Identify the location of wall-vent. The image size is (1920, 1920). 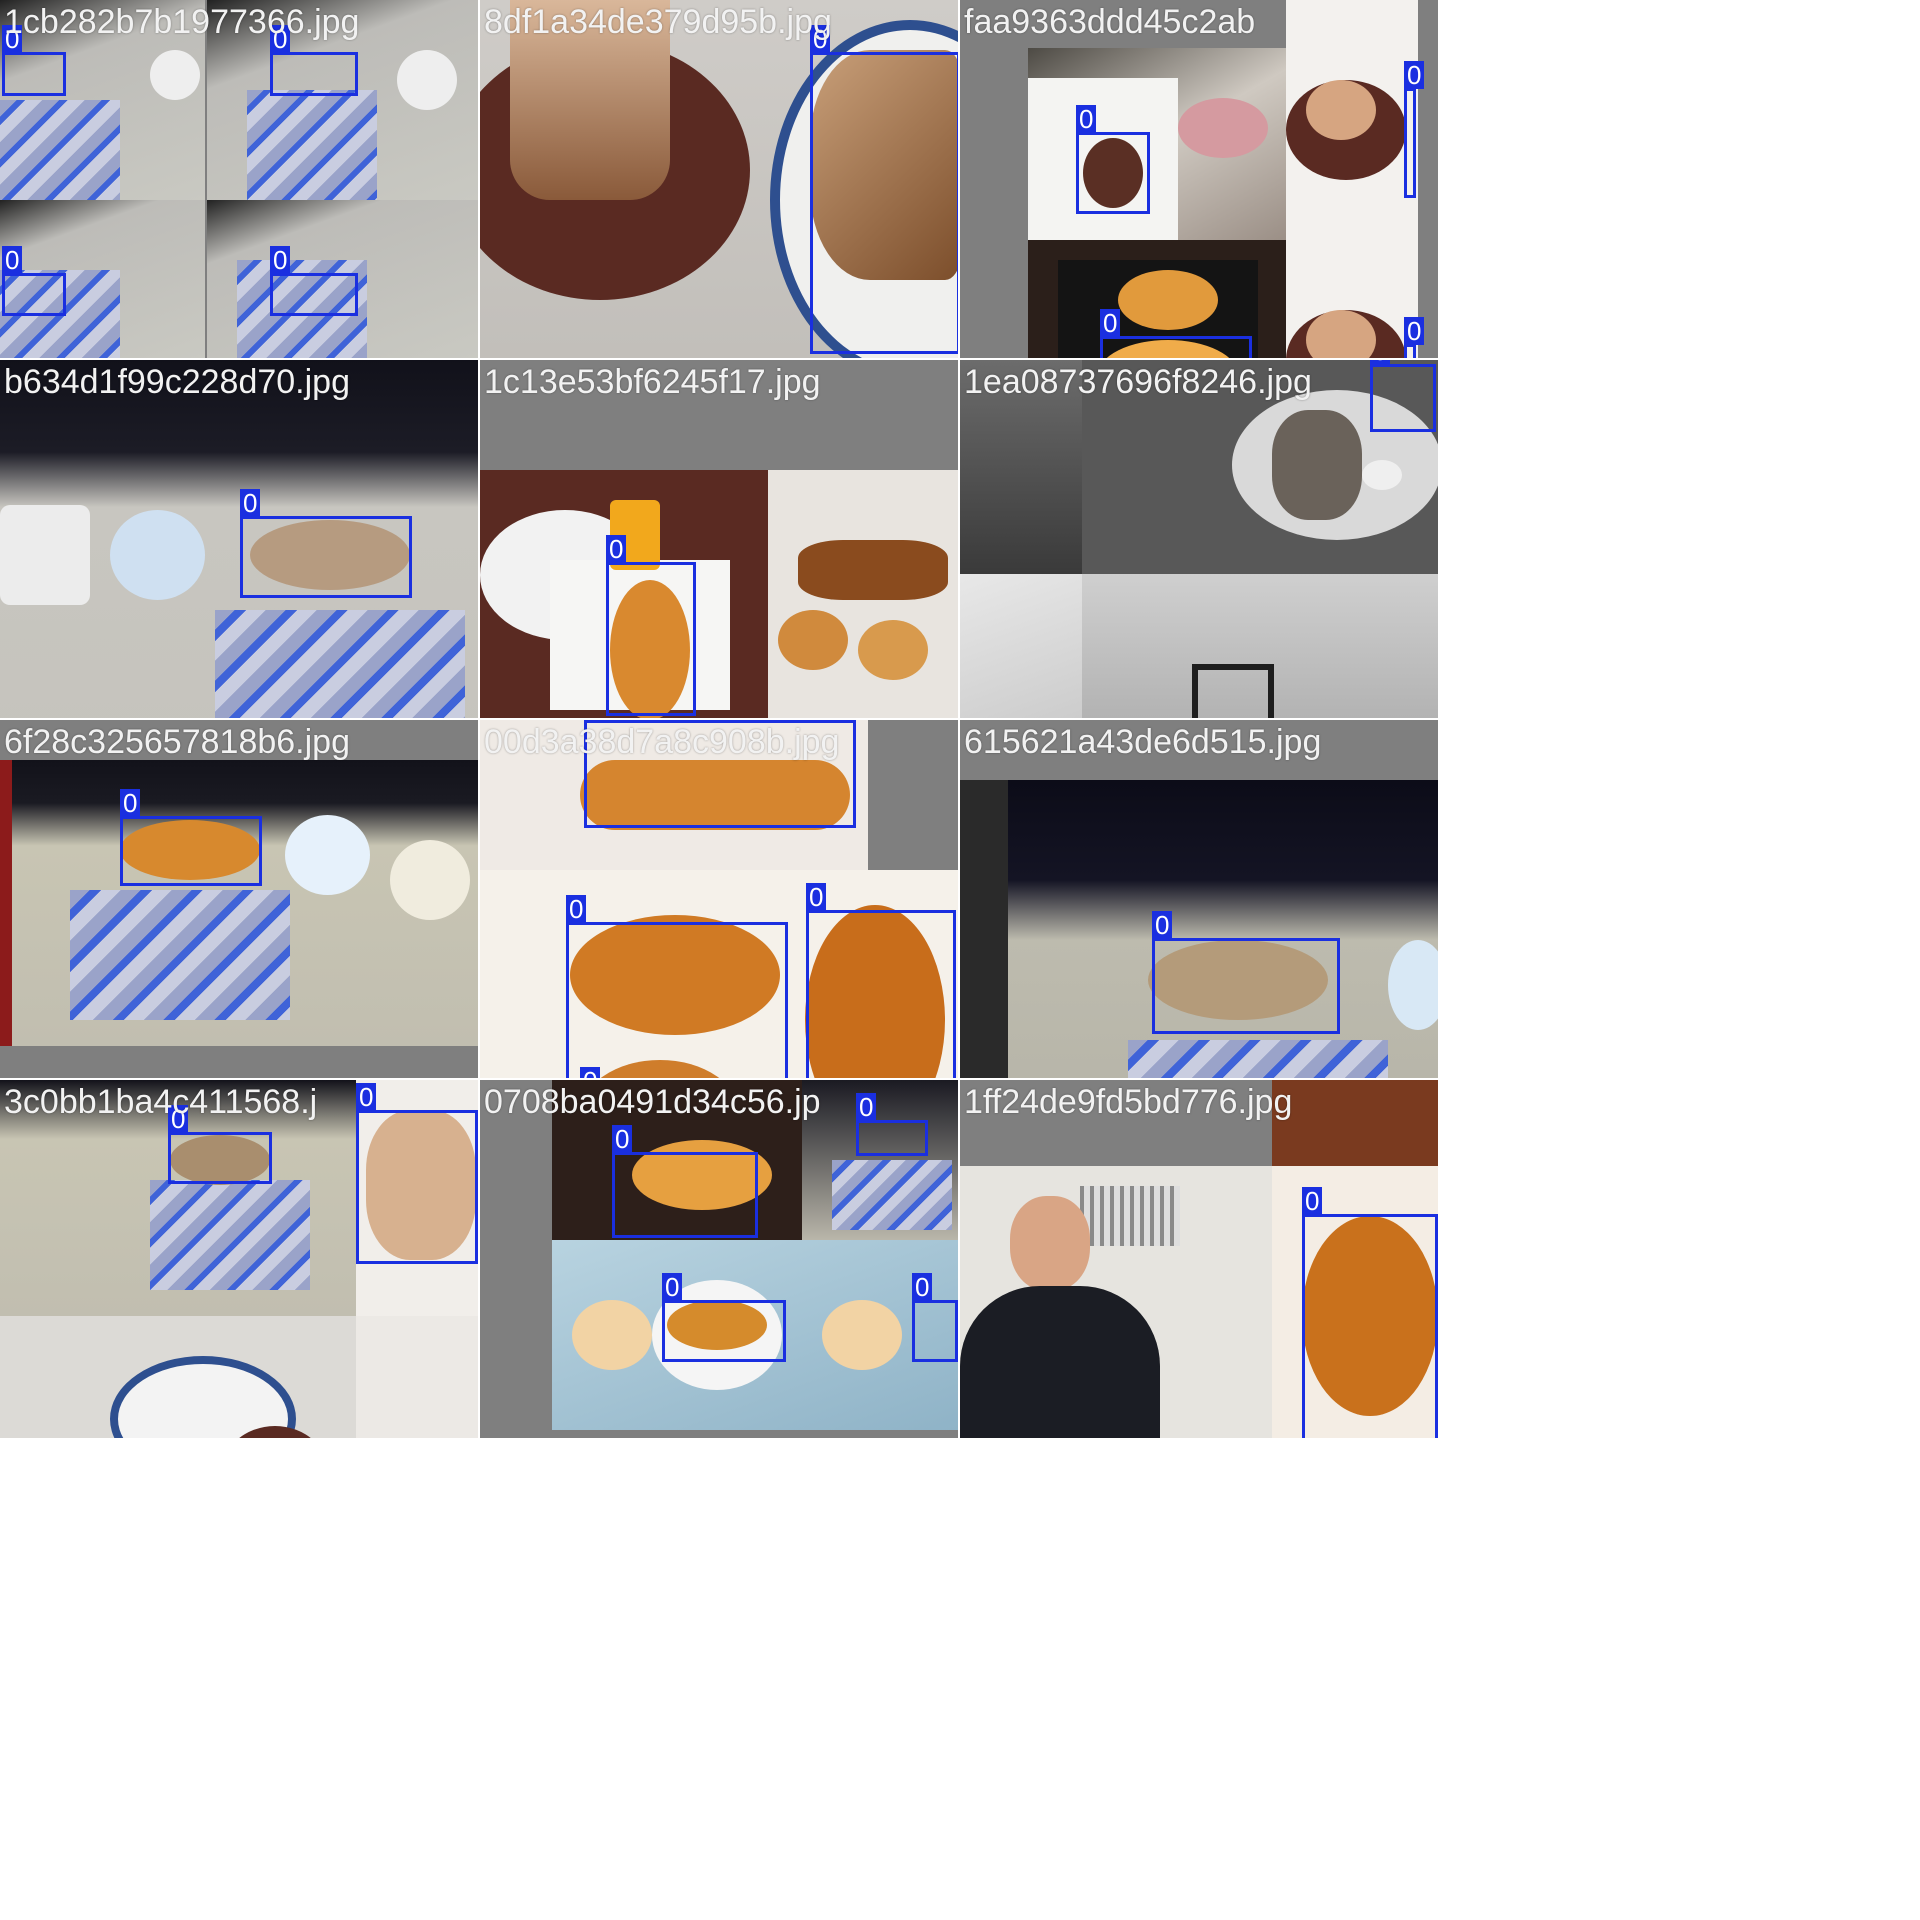
(1130, 1216).